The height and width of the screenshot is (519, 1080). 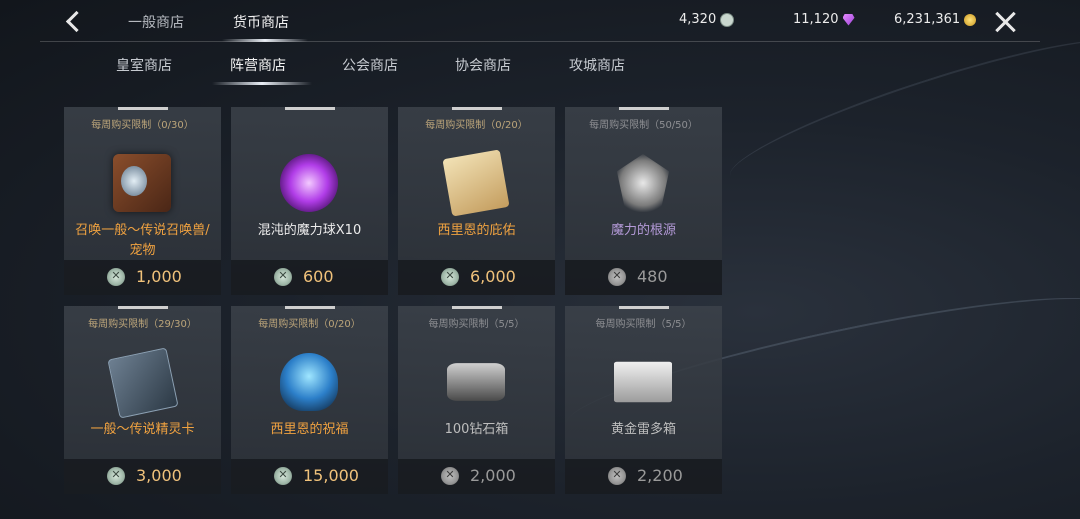 I want to click on price-bar: 2,200, so click(x=643, y=476).